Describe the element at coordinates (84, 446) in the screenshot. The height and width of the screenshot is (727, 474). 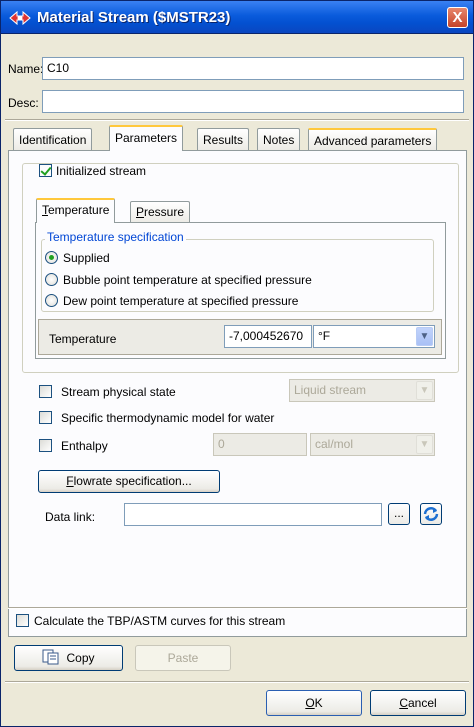
I see `enthalpy-label: Enthalpy` at that location.